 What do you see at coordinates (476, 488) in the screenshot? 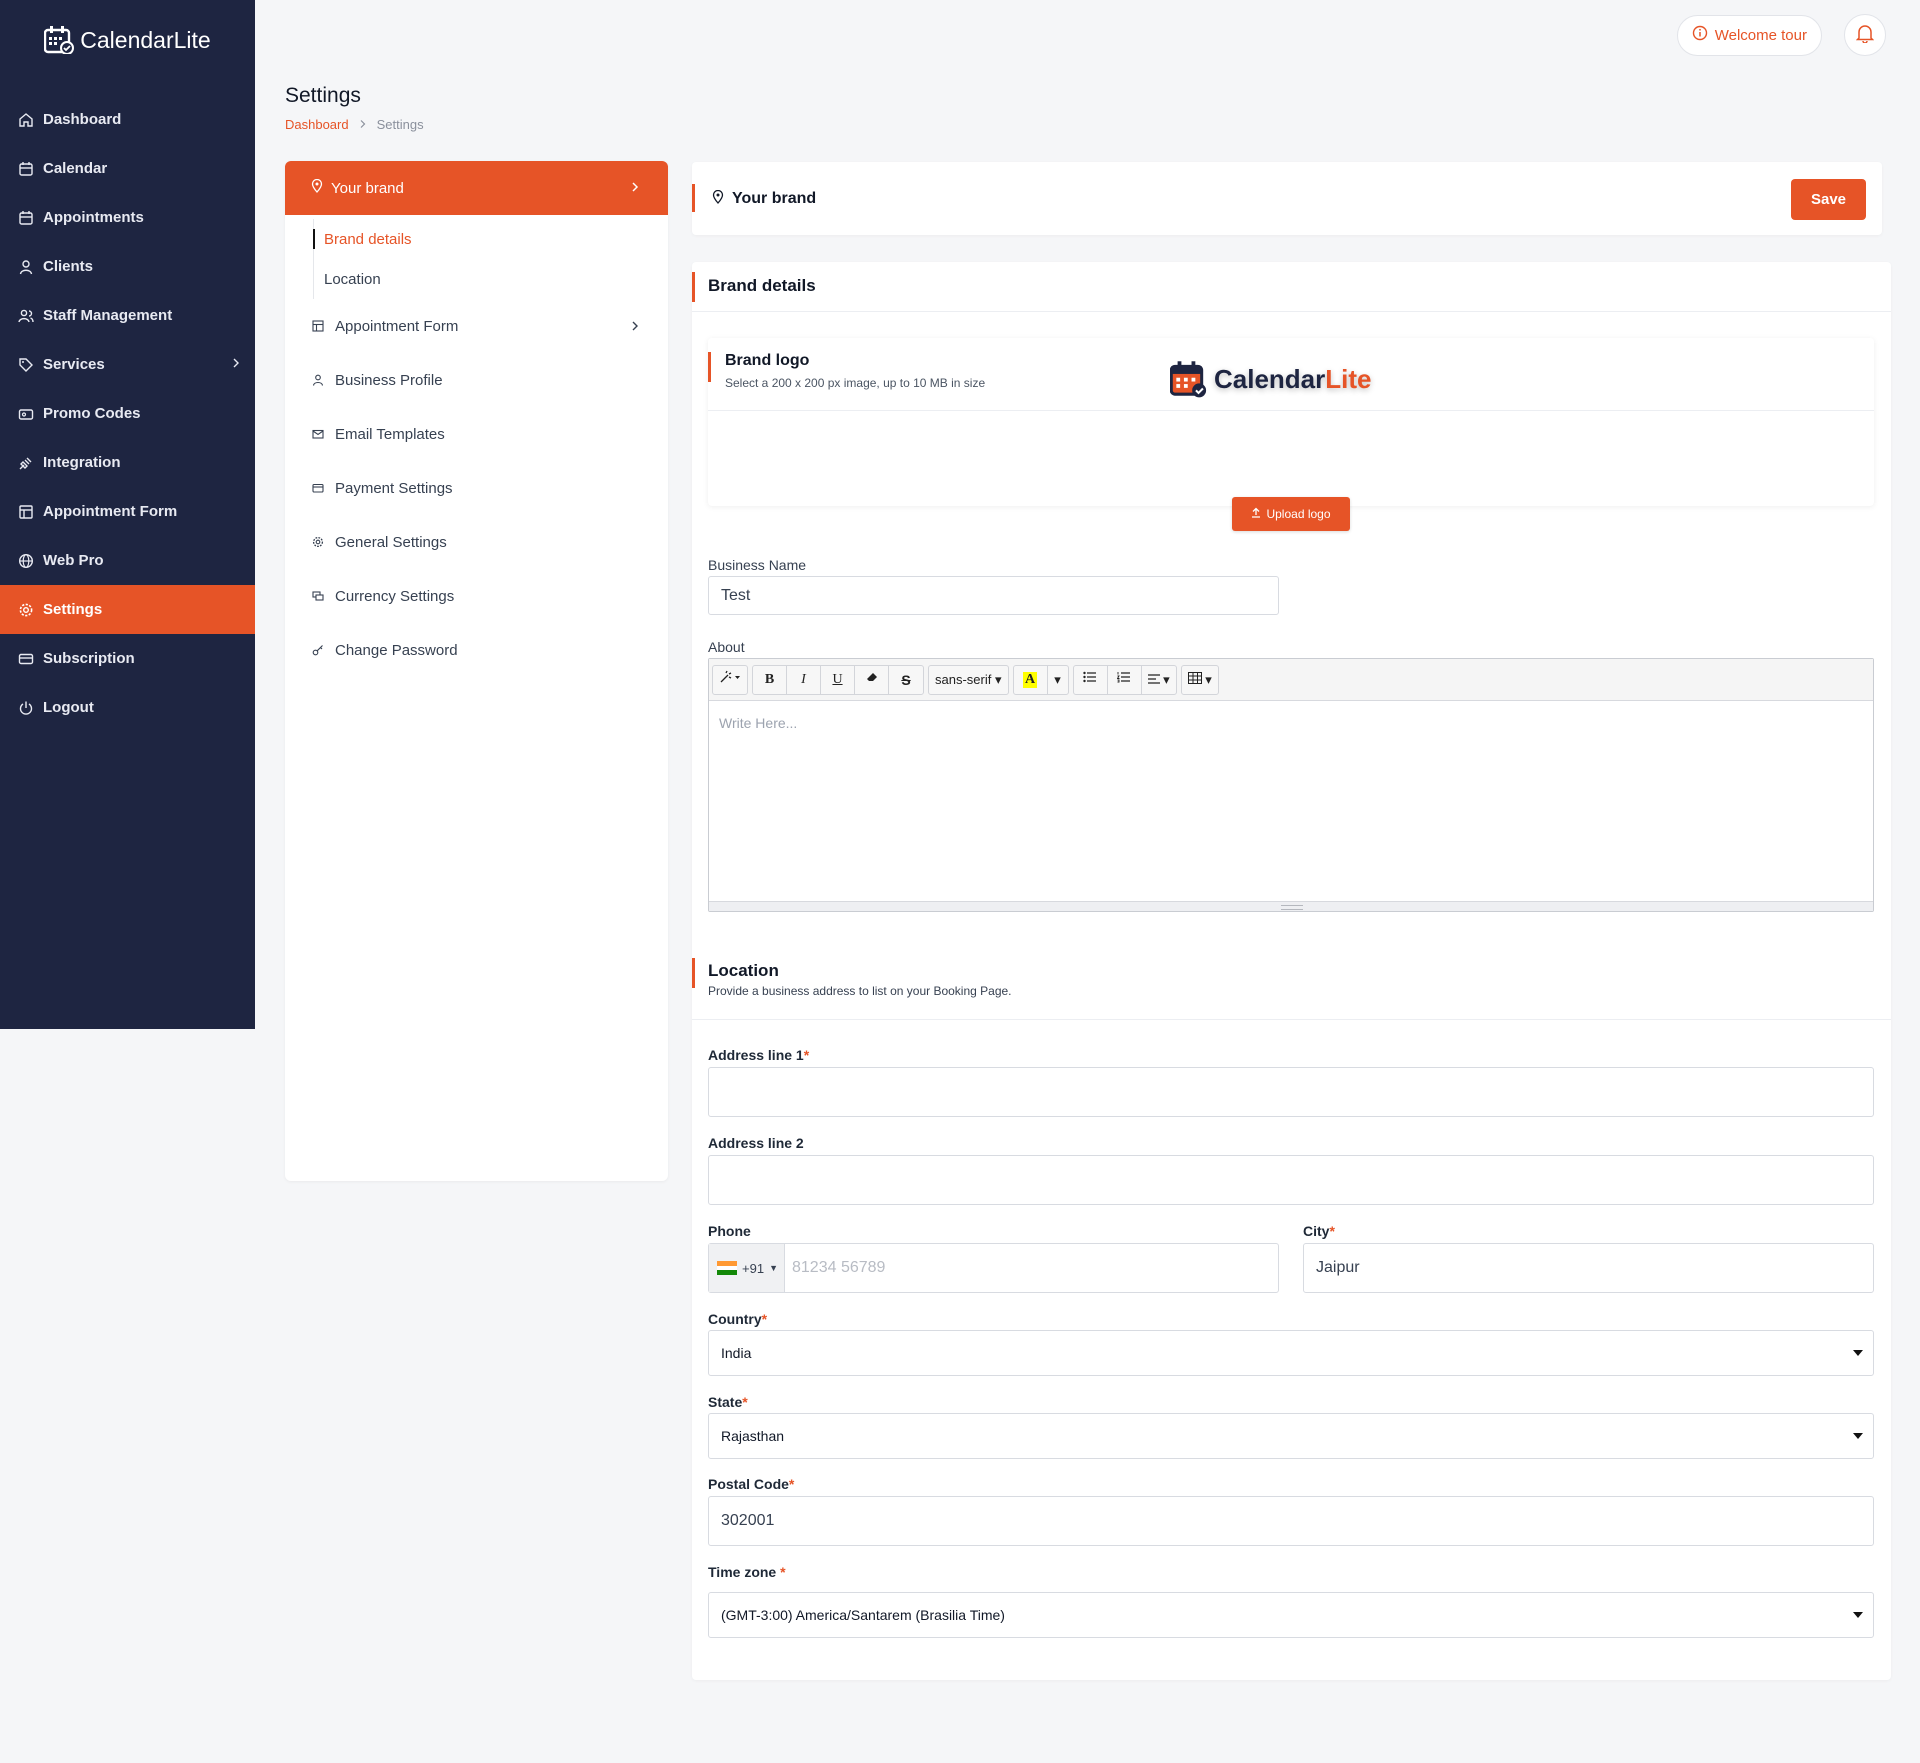
I see `settings-menu-payment-settings: Payment Settings` at bounding box center [476, 488].